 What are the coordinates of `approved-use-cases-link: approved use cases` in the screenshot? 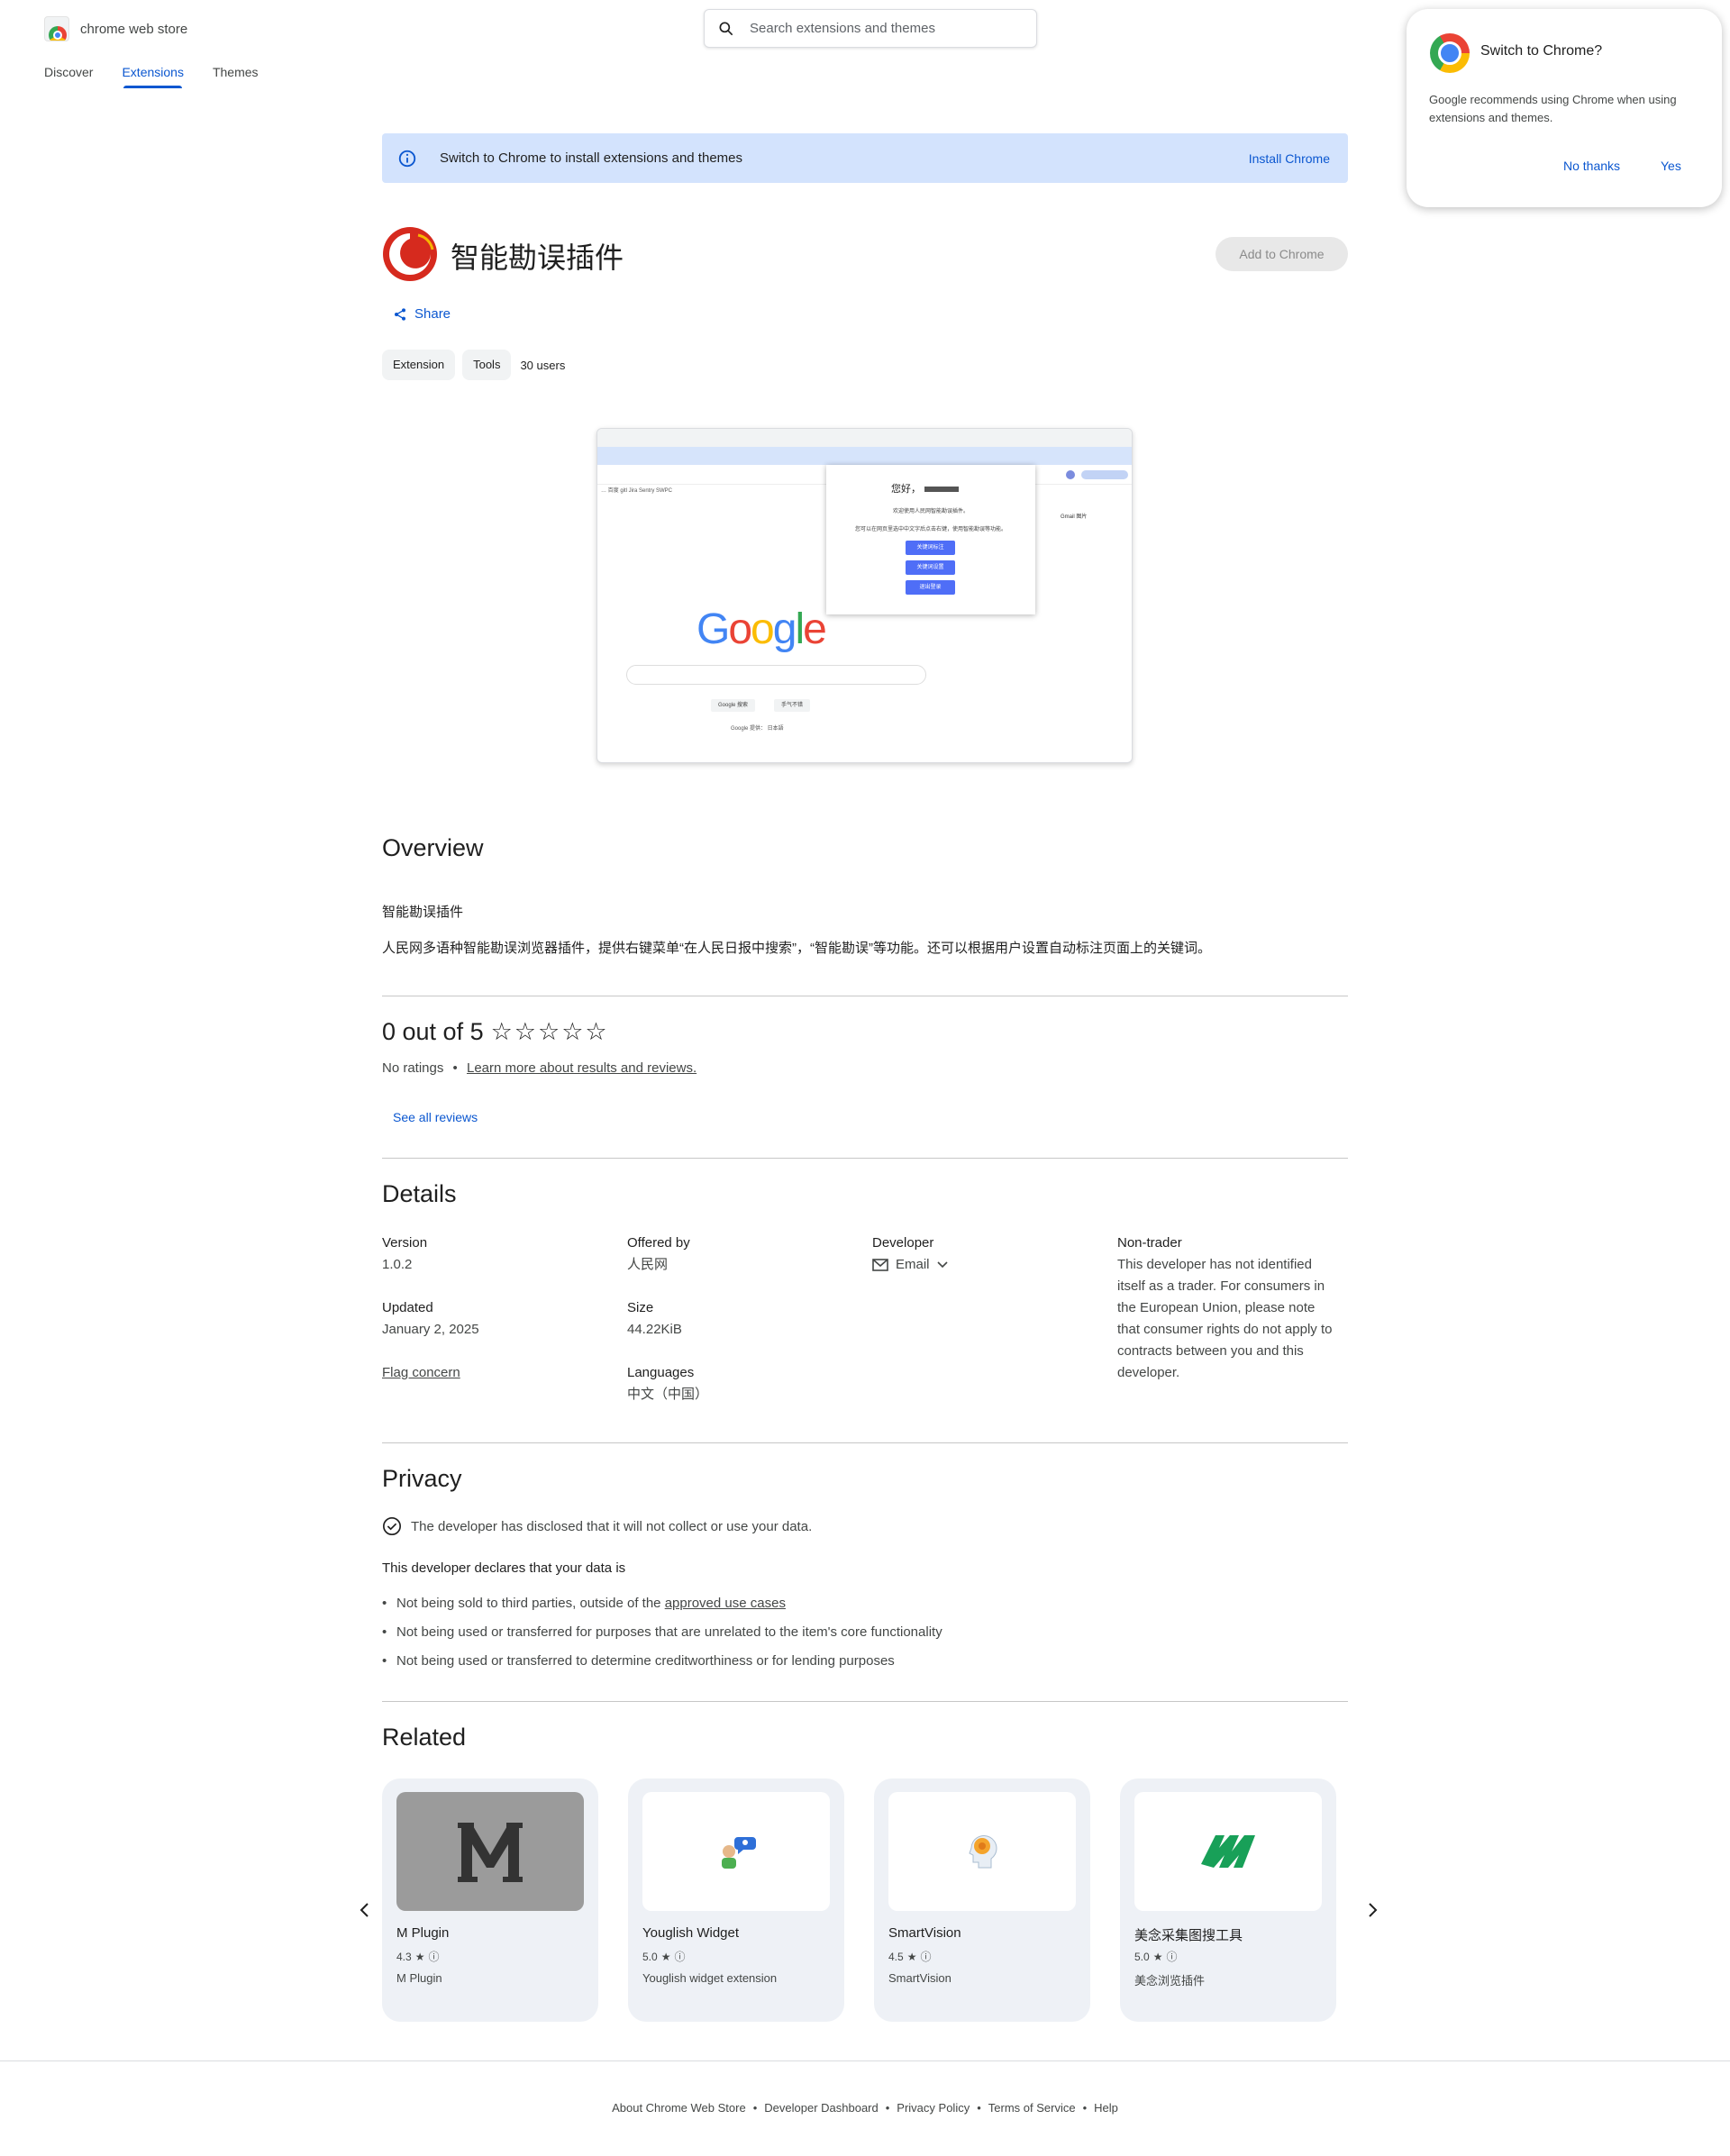 It's located at (725, 1603).